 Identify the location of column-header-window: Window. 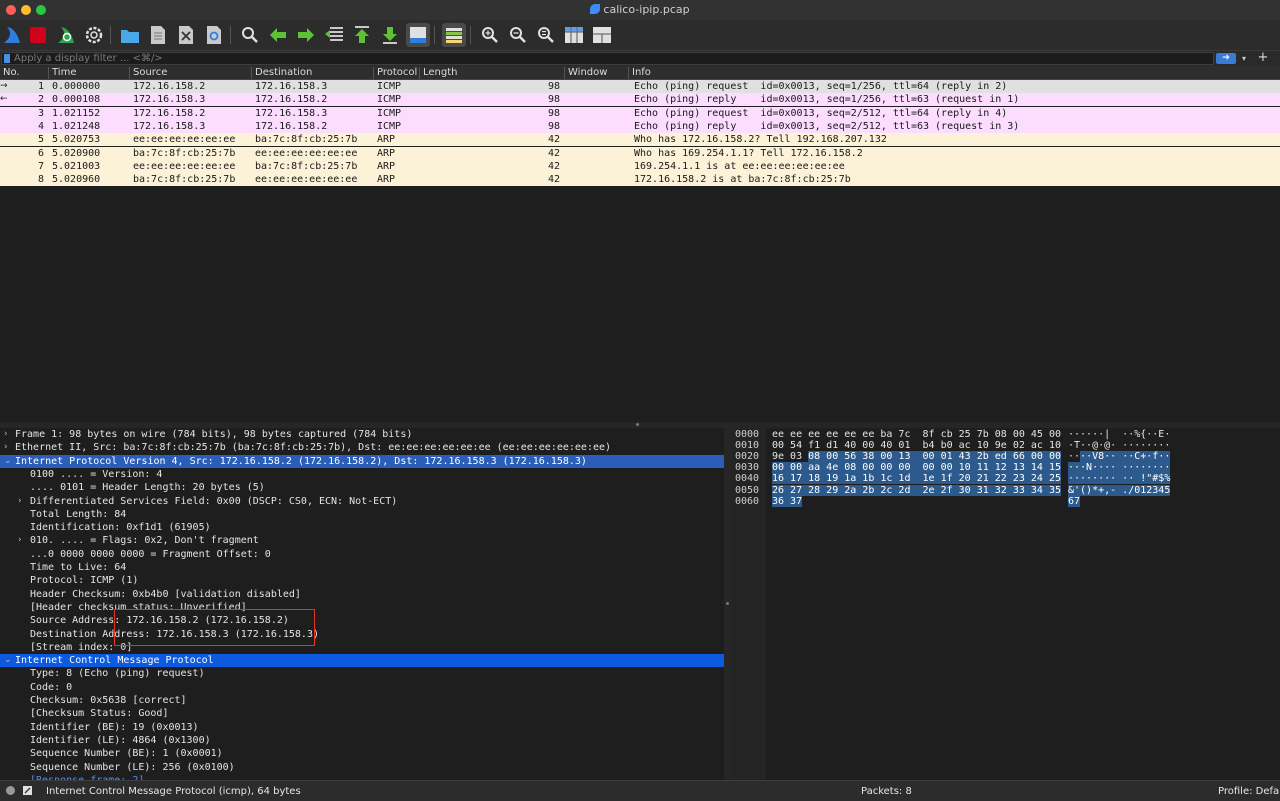
(585, 73).